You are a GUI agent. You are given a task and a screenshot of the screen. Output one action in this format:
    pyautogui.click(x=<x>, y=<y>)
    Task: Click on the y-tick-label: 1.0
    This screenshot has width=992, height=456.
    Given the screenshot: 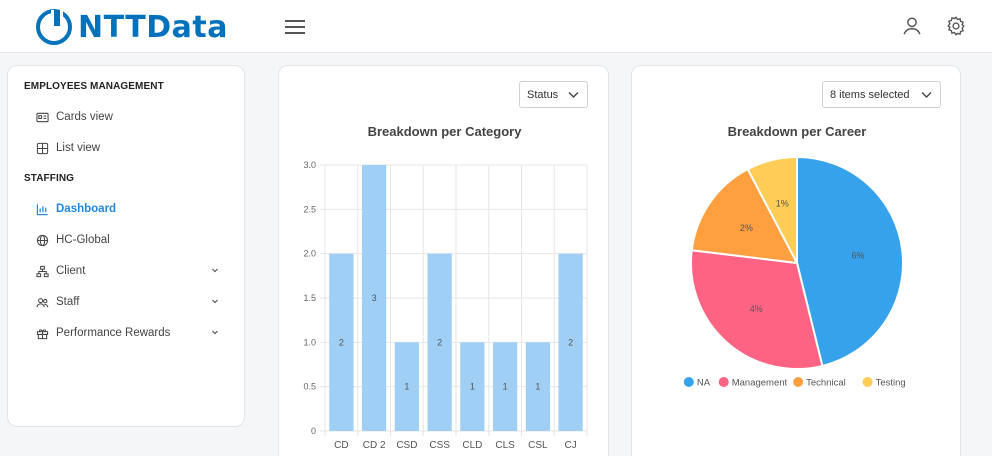 What is the action you would take?
    pyautogui.click(x=309, y=342)
    